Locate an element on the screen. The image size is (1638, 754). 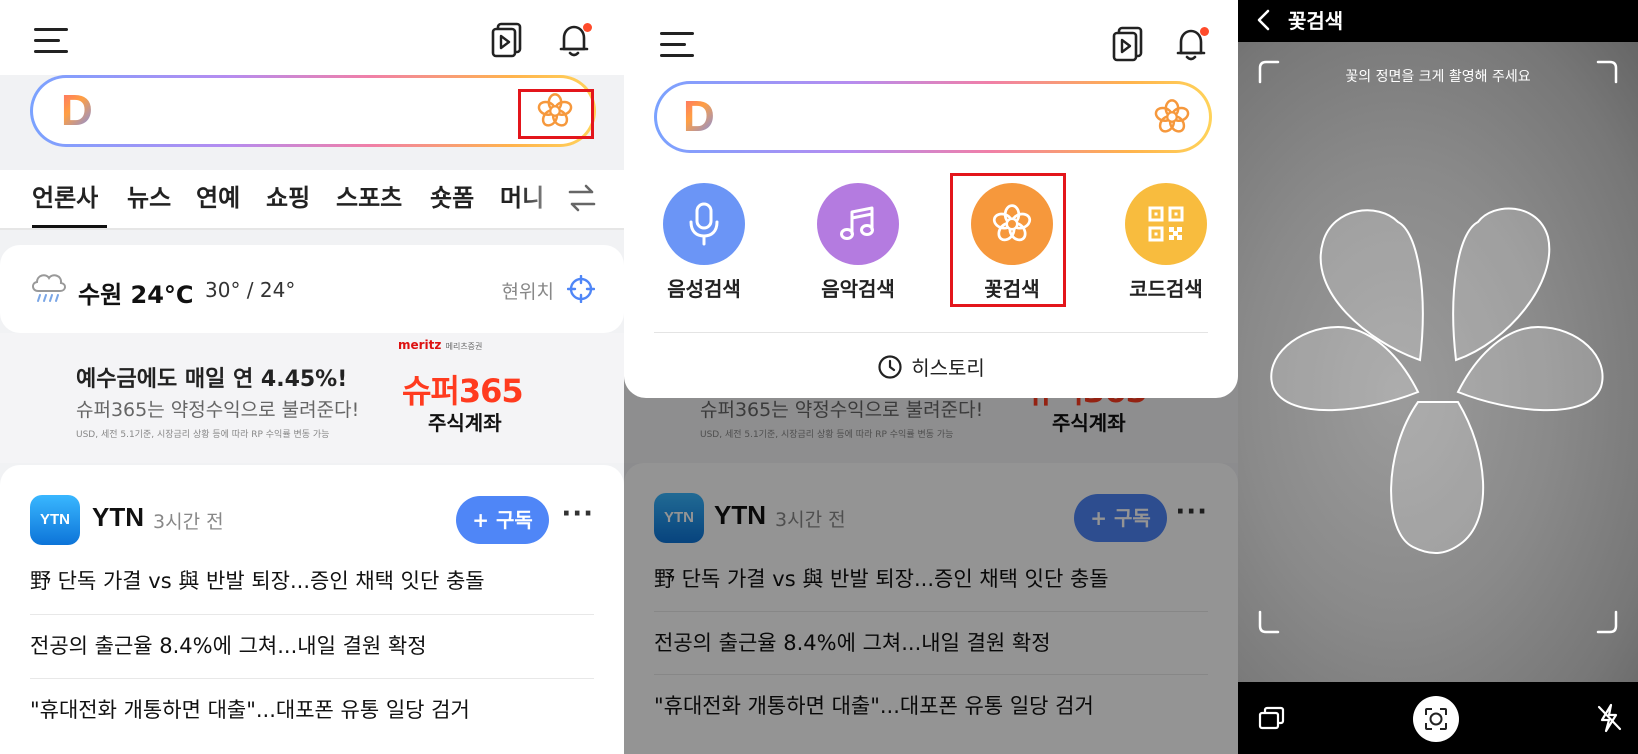
tab-press: 언론사 is located at coordinates (65, 195).